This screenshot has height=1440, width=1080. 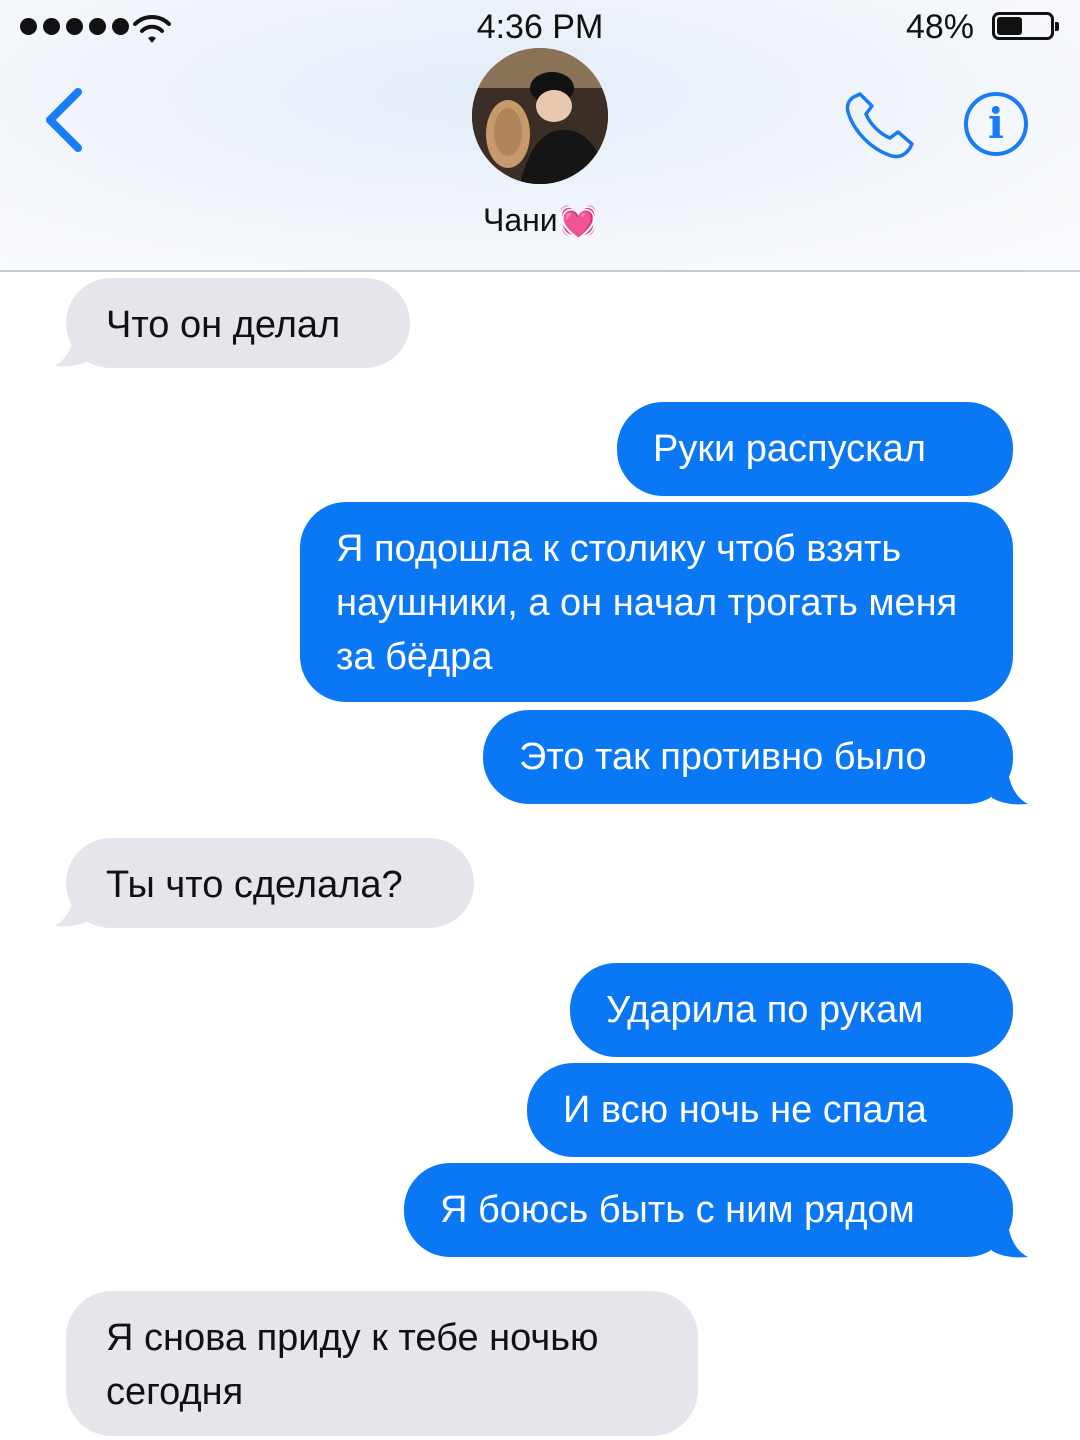 I want to click on heart-emoji: 💓, so click(x=578, y=221).